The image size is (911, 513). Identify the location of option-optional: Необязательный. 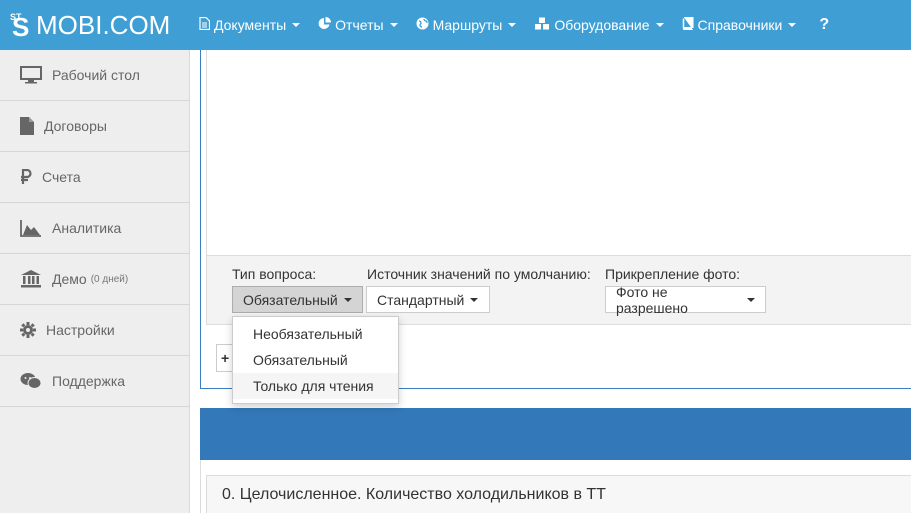
(315, 334).